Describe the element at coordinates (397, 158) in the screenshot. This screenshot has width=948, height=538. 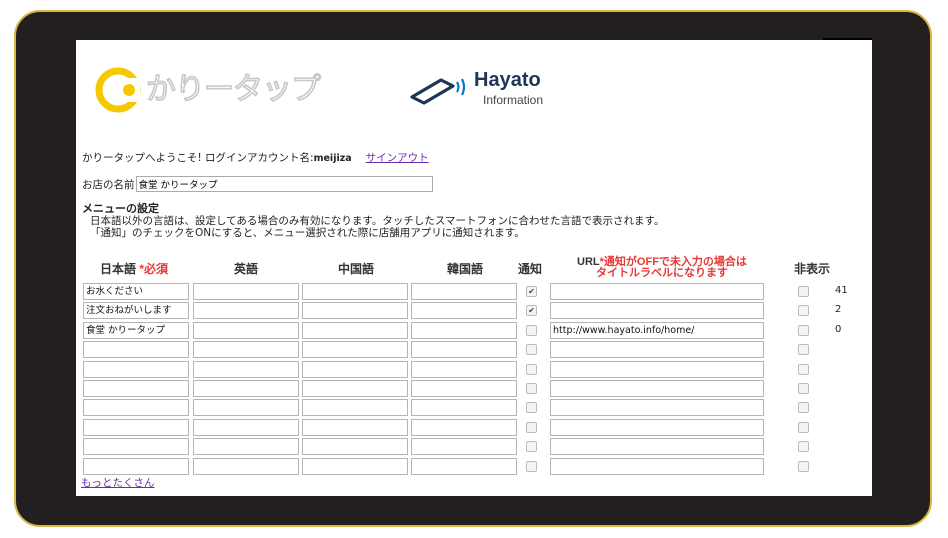
I see `signout-link: サインアウト` at that location.